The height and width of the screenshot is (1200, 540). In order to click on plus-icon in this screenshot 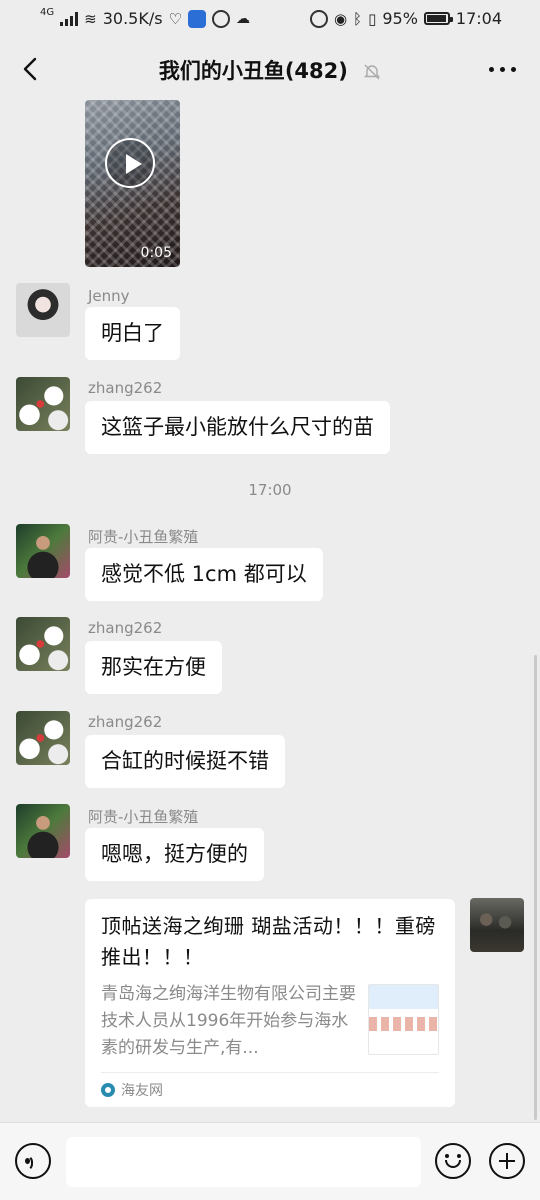, I will do `click(507, 1161)`.